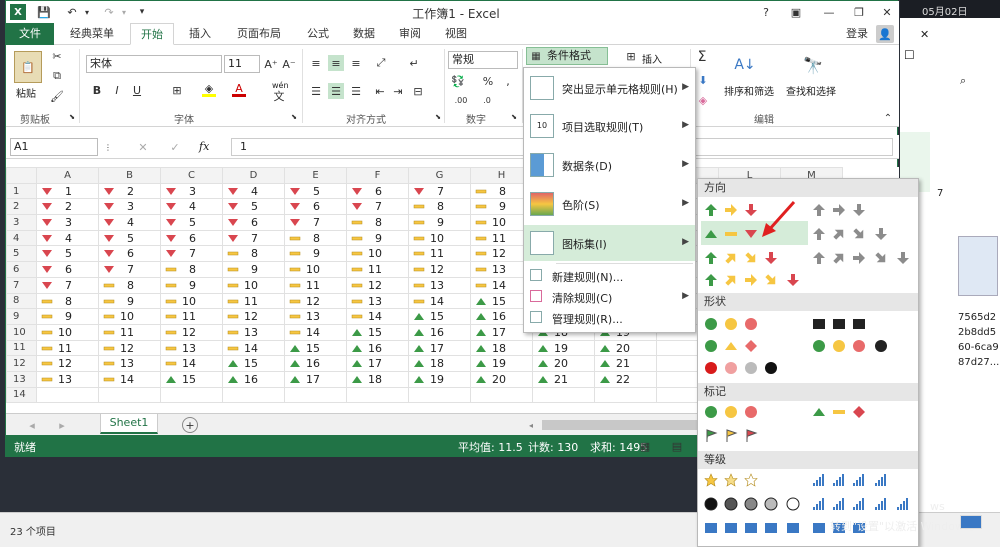 The height and width of the screenshot is (547, 1000). Describe the element at coordinates (881, 234) in the screenshot. I see `gray-down-arrow-icon` at that location.